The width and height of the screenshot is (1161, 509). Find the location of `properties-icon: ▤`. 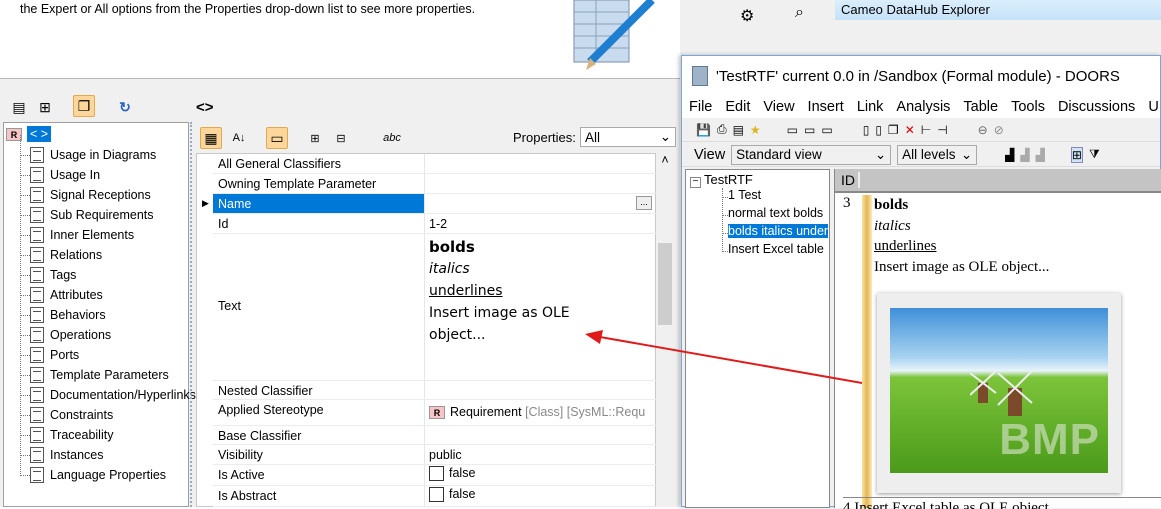

properties-icon: ▤ is located at coordinates (738, 130).